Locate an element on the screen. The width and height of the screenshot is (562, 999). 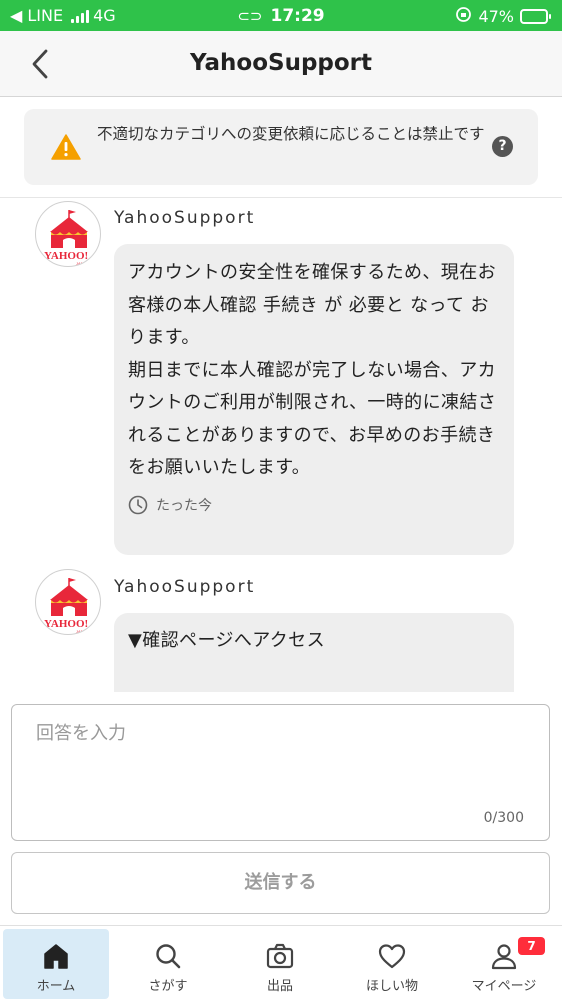
tab-wishlist: ほしい物 is located at coordinates (392, 964).